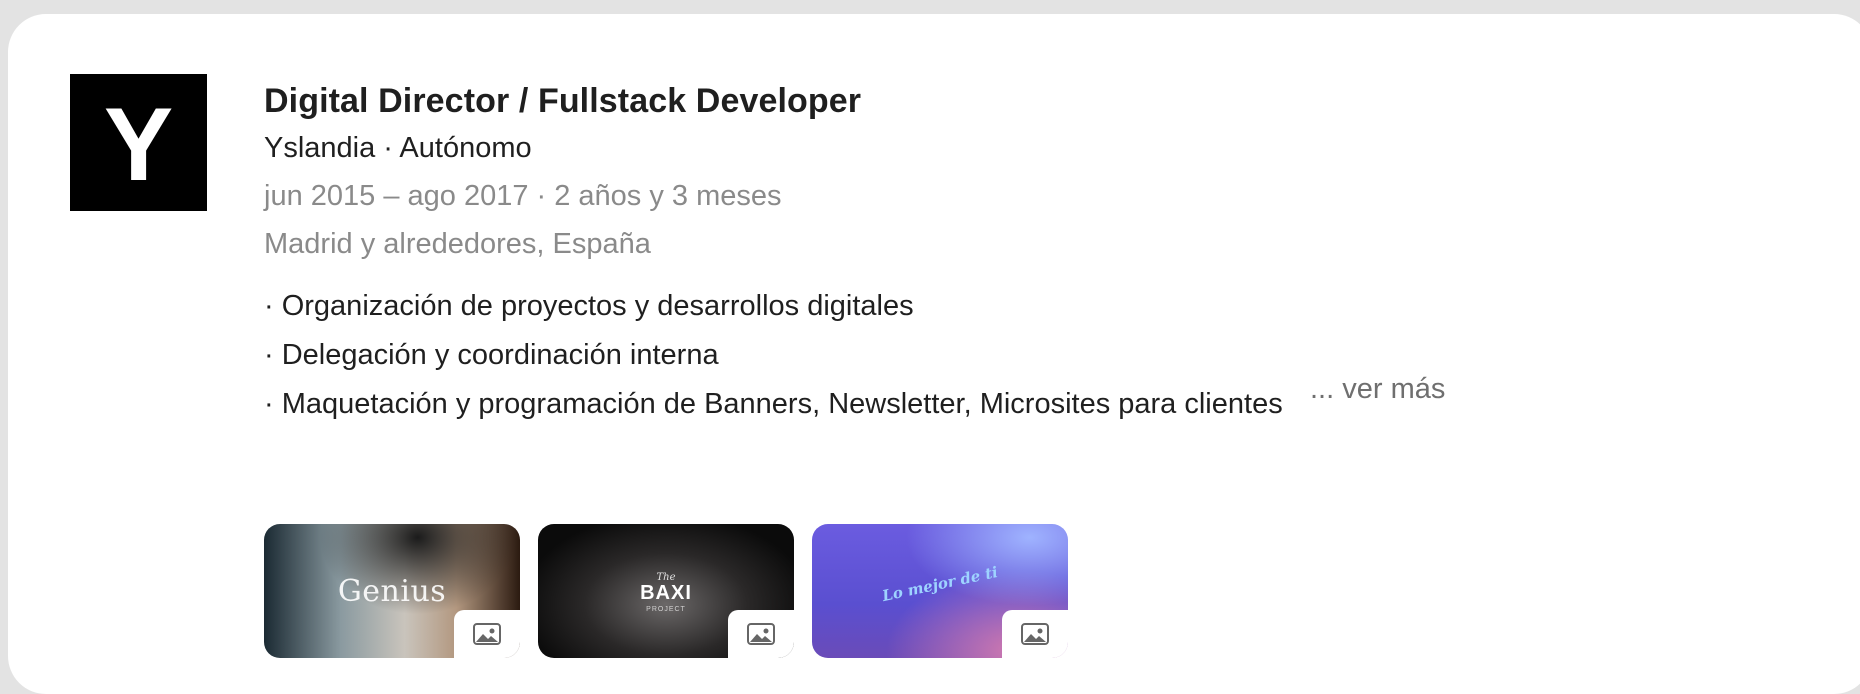 Image resolution: width=1860 pixels, height=694 pixels. Describe the element at coordinates (1377, 389) in the screenshot. I see `see-more-link: ... ver más` at that location.